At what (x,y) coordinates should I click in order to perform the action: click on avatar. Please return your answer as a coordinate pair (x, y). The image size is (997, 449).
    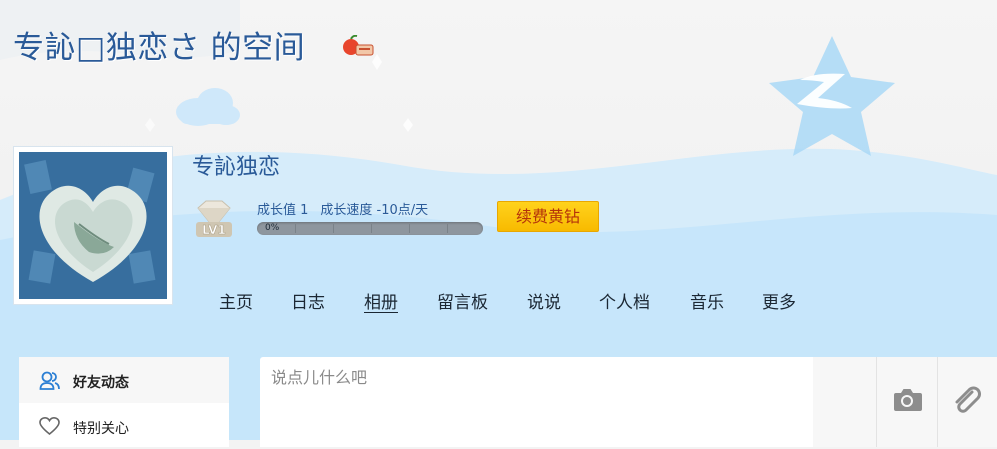
    Looking at the image, I should click on (93, 225).